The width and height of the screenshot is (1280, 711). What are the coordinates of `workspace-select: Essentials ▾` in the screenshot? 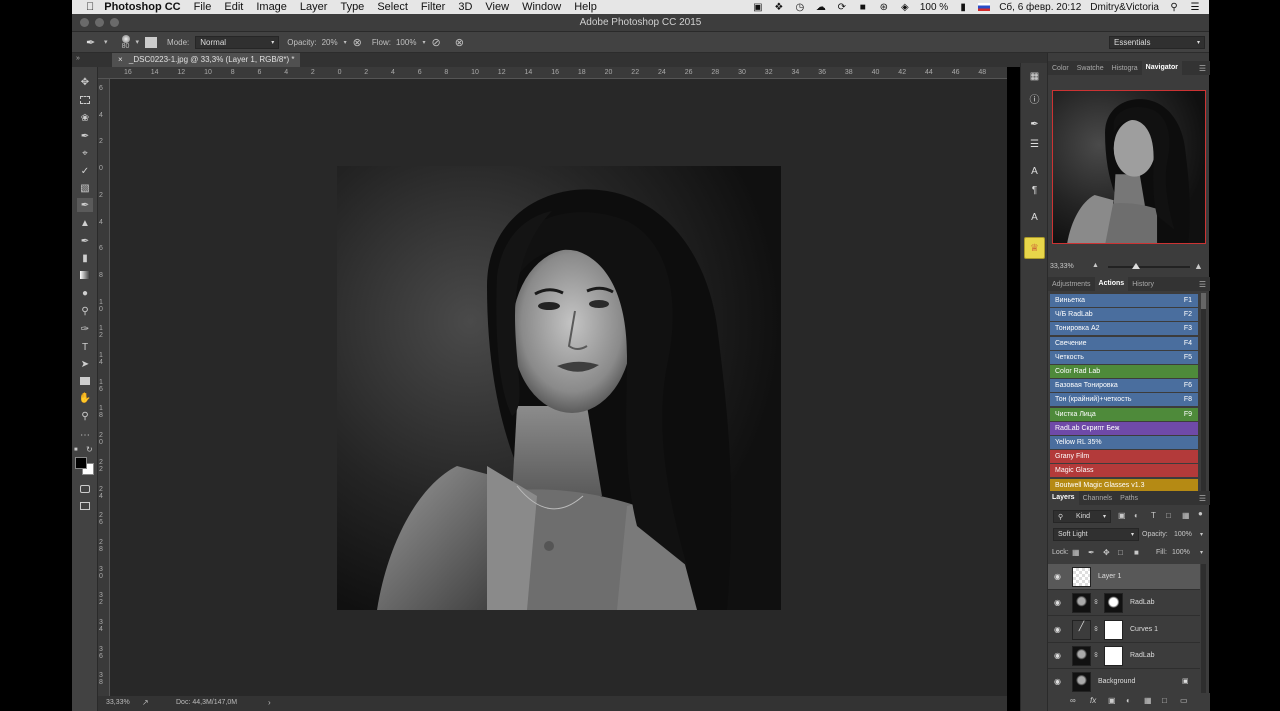 It's located at (1157, 42).